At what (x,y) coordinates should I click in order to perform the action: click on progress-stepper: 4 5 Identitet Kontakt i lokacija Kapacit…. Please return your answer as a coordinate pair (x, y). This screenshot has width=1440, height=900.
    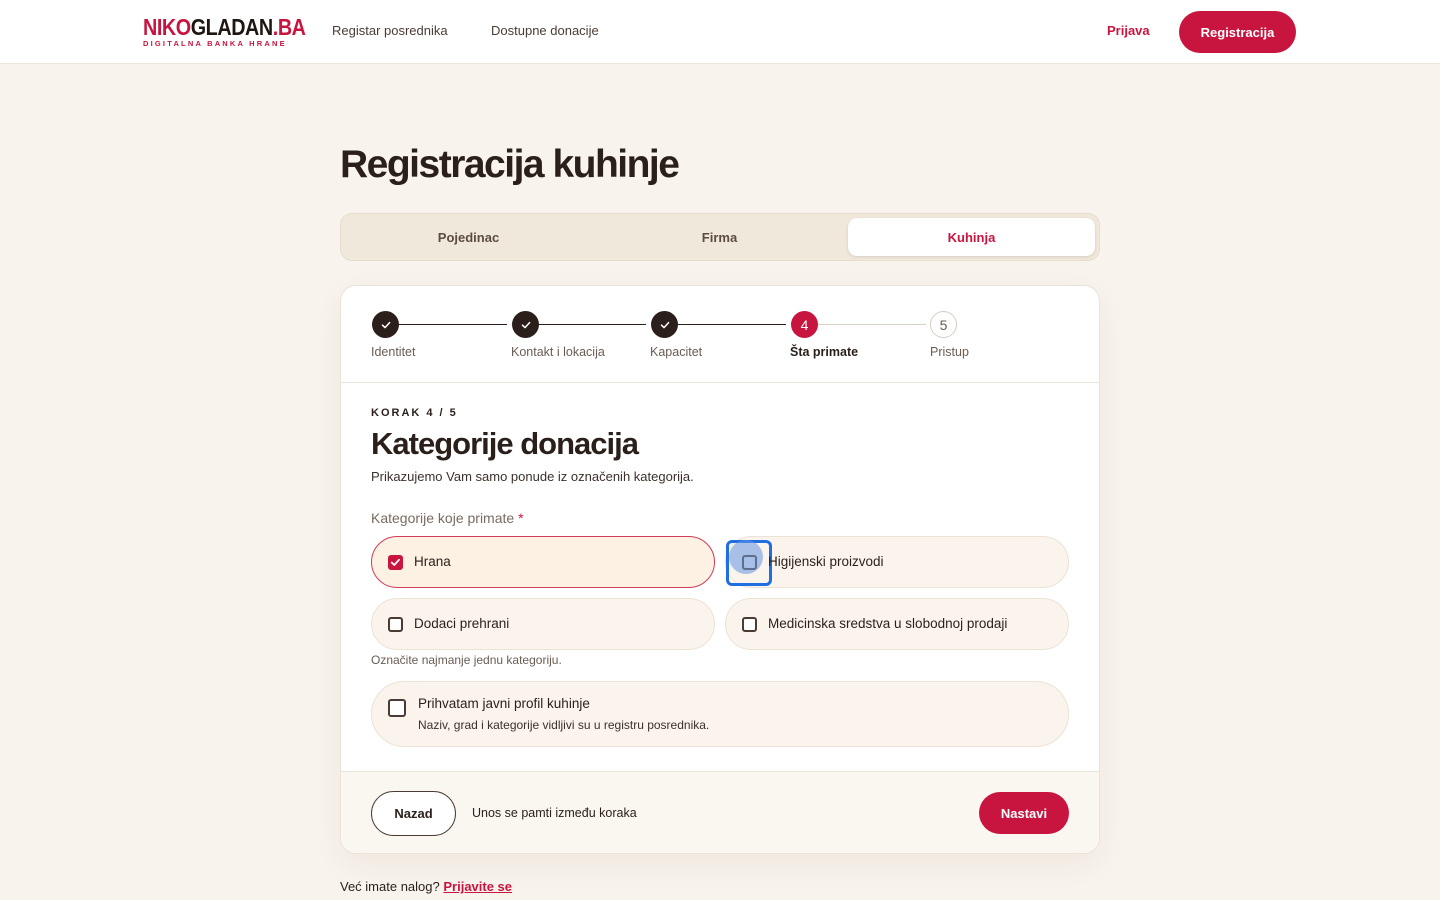
    Looking at the image, I should click on (720, 334).